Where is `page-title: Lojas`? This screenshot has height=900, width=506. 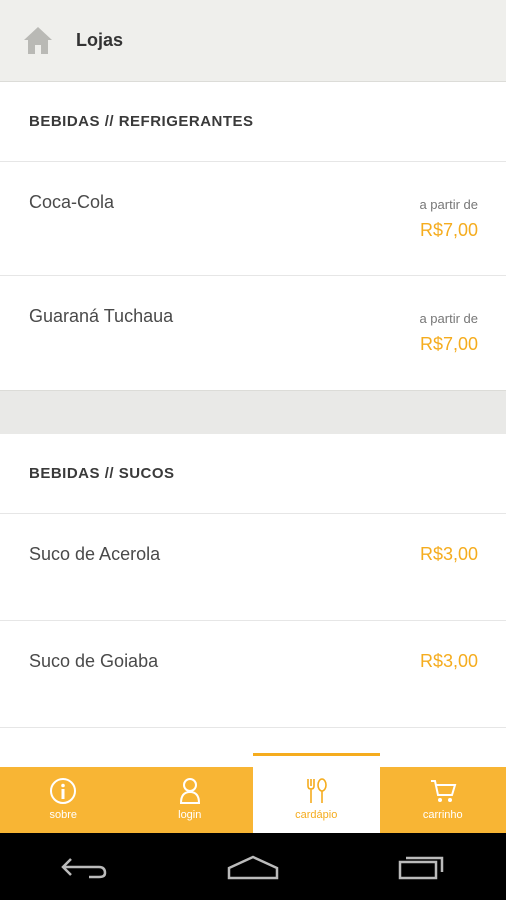
page-title: Lojas is located at coordinates (100, 40).